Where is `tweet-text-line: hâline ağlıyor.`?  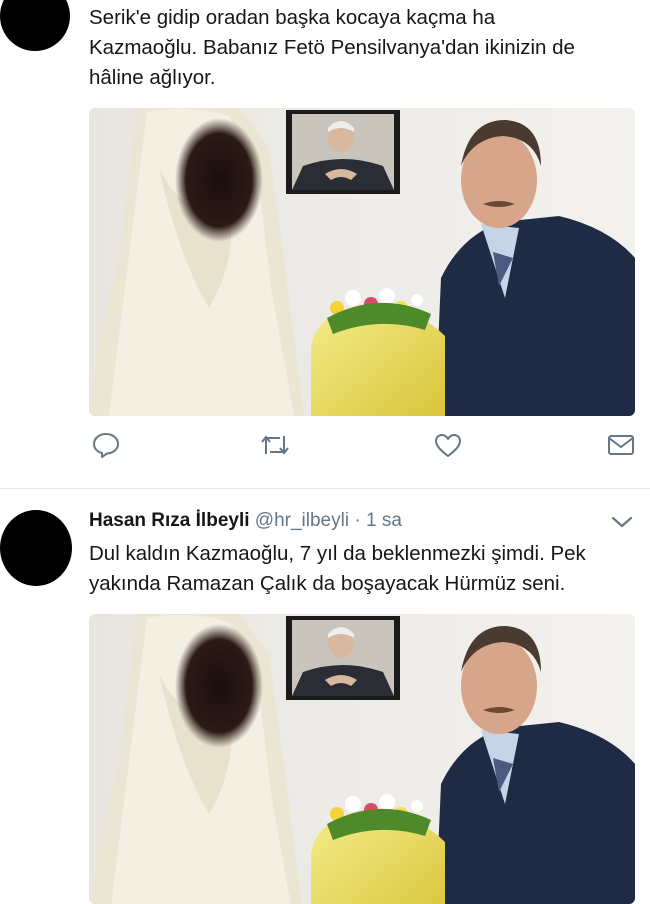 tweet-text-line: hâline ağlıyor. is located at coordinates (152, 77).